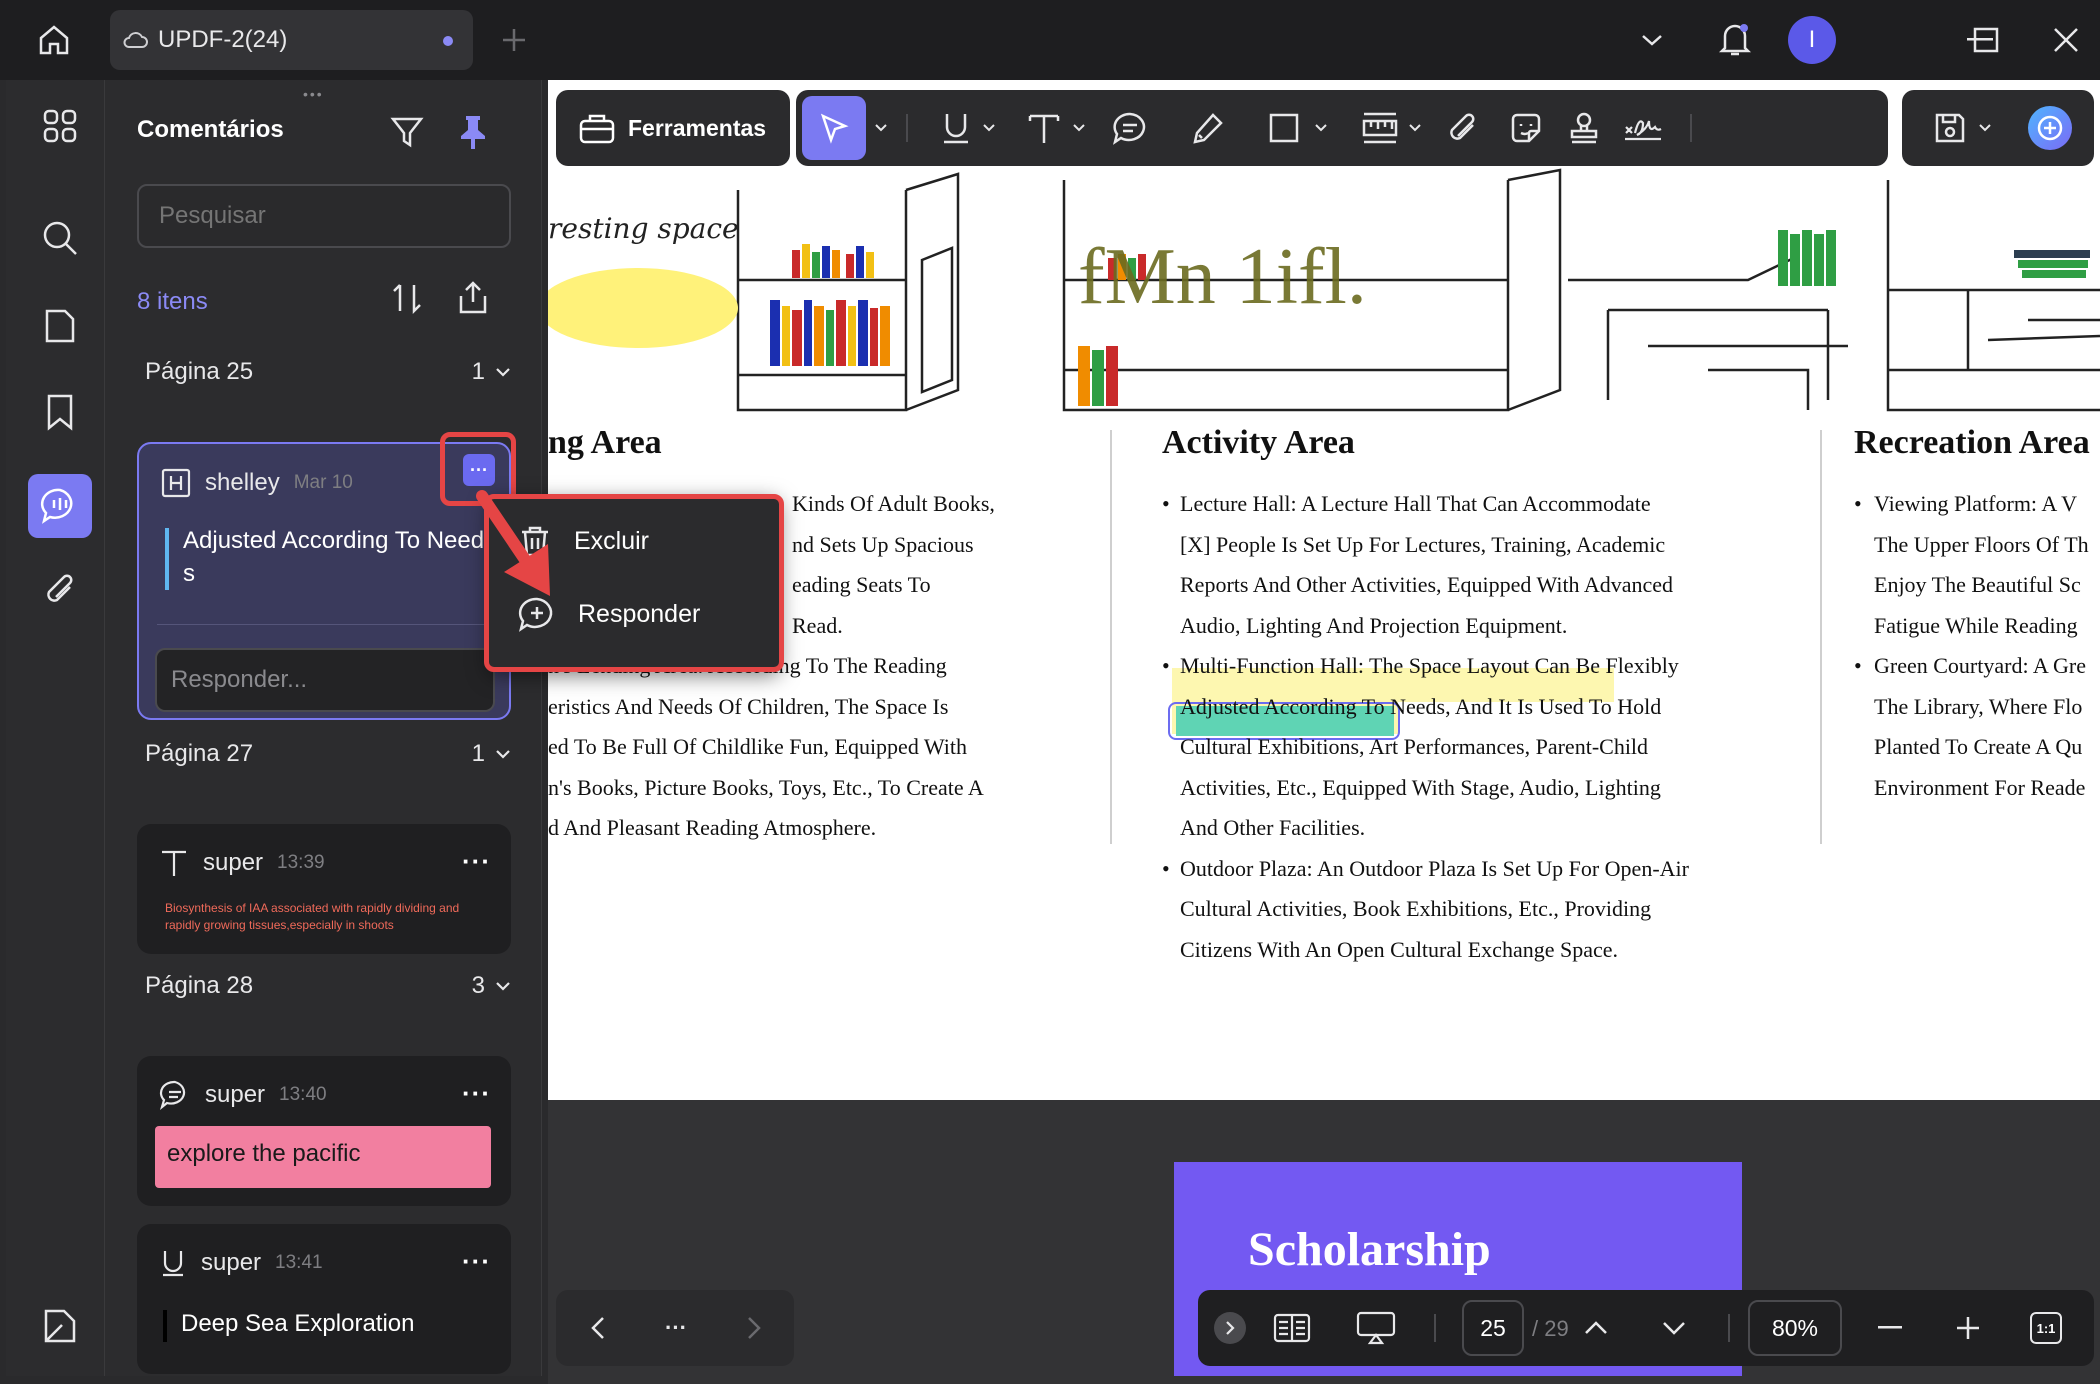  What do you see at coordinates (643, 228) in the screenshot?
I see `image-caption: resting space` at bounding box center [643, 228].